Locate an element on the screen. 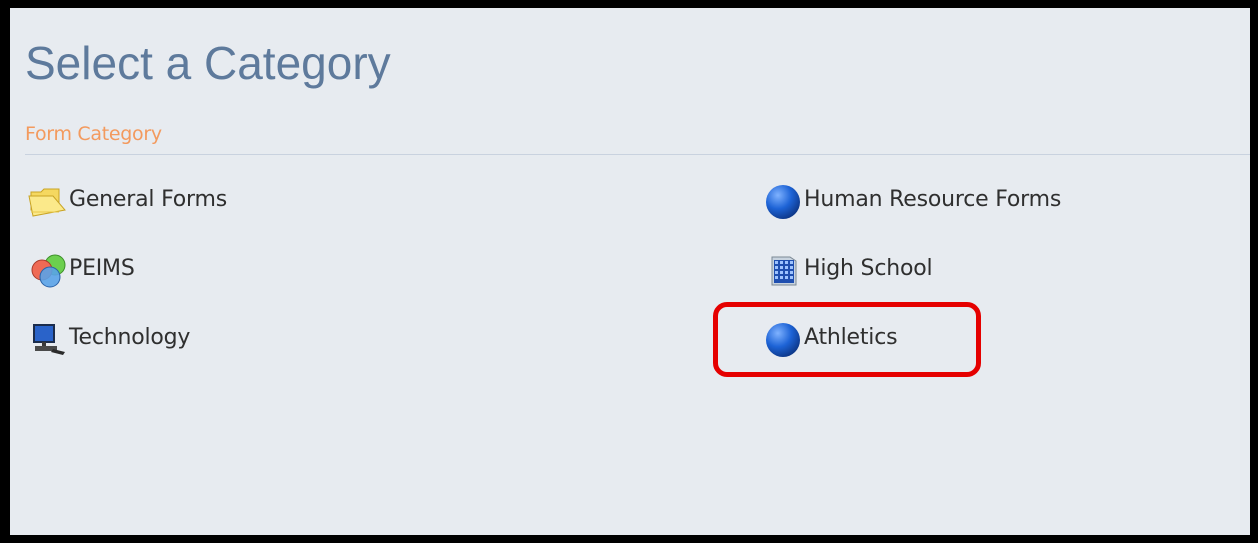 This screenshot has height=543, width=1258. section-divider is located at coordinates (637, 154).